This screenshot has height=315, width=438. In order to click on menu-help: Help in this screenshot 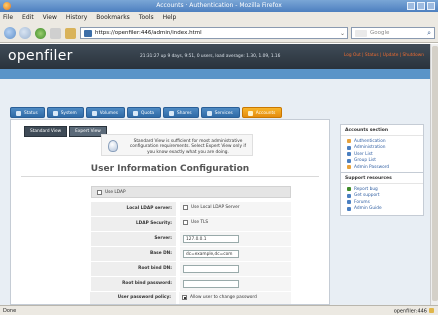, I will do `click(170, 17)`.